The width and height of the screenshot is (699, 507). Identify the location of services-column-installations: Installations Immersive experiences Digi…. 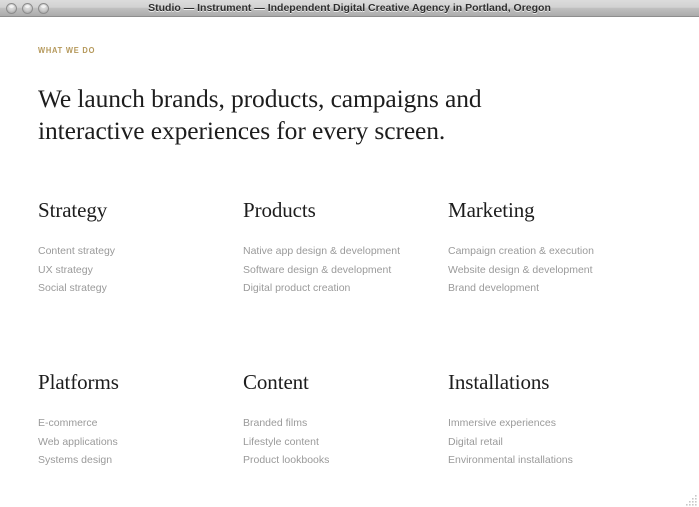
(554, 383).